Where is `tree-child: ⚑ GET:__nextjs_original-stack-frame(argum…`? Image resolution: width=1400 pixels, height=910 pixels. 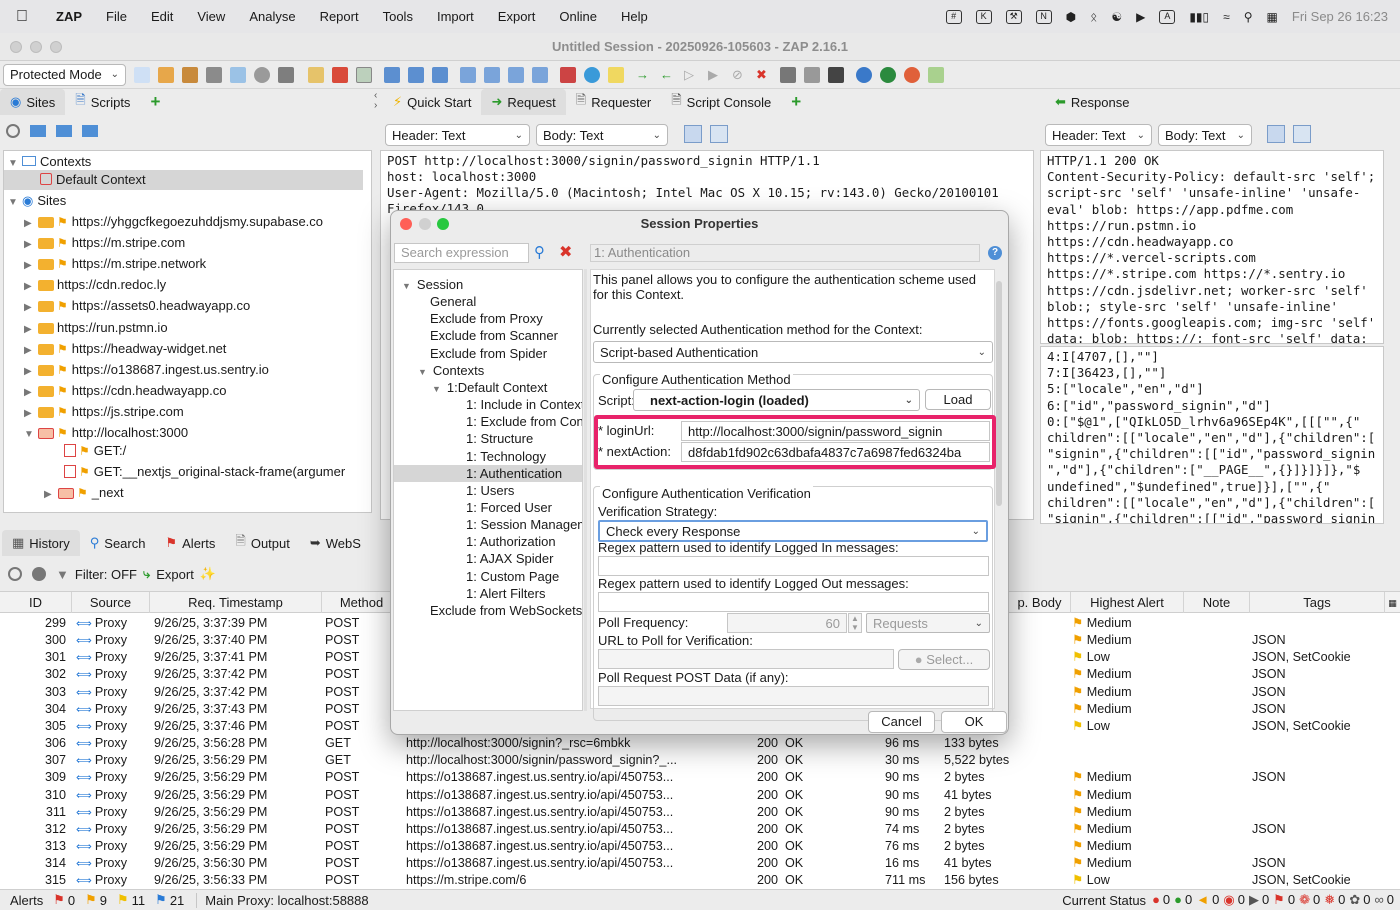 tree-child: ⚑ GET:__nextjs_original-stack-frame(argum… is located at coordinates (204, 472).